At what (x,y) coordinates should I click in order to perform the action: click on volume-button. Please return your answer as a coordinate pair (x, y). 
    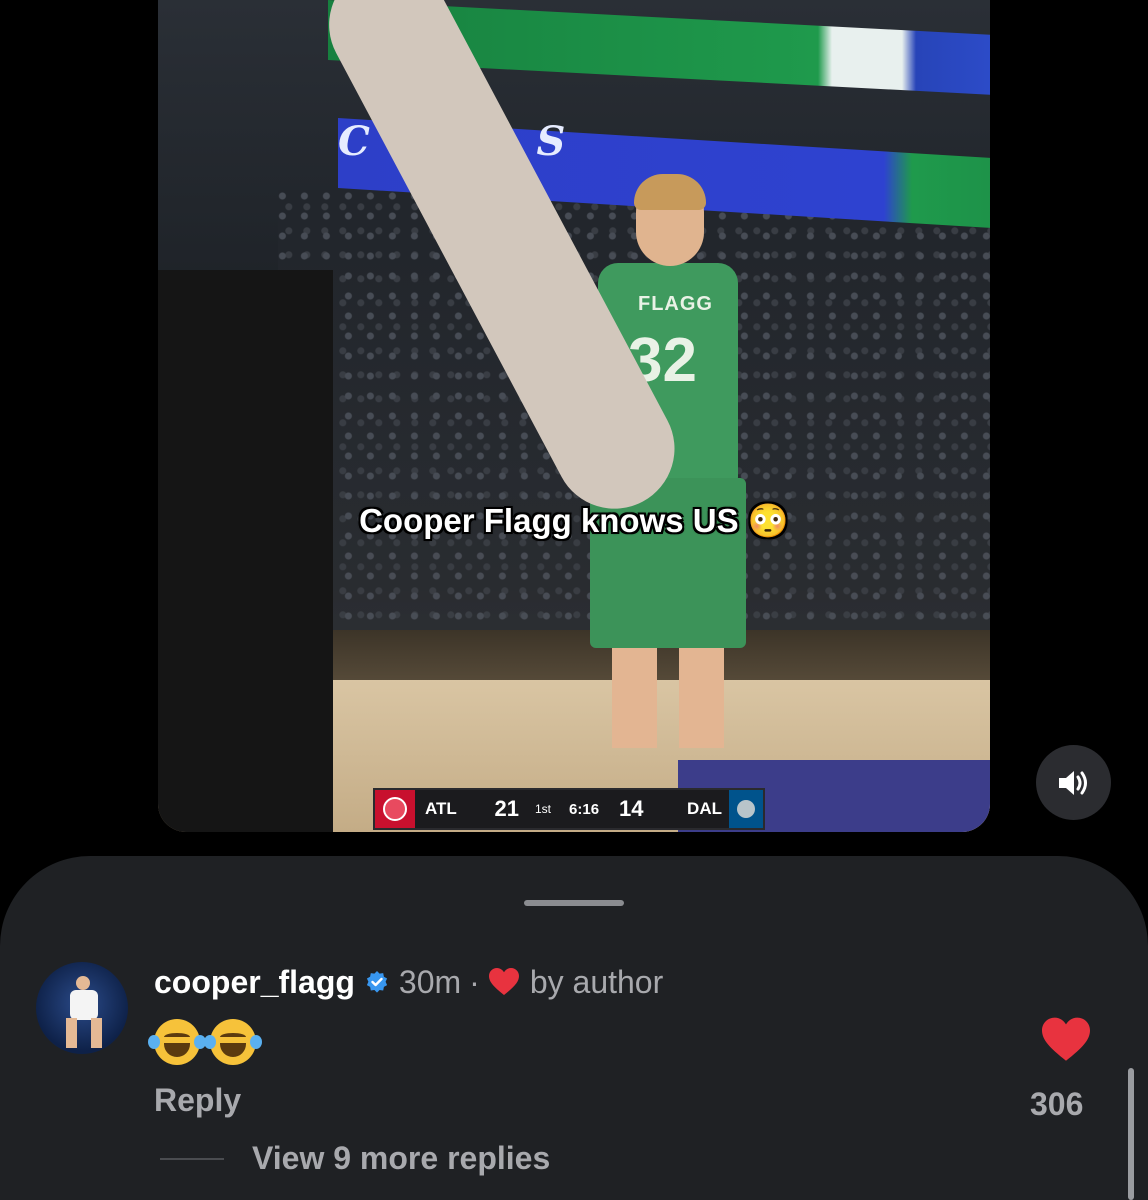
    Looking at the image, I should click on (1073, 782).